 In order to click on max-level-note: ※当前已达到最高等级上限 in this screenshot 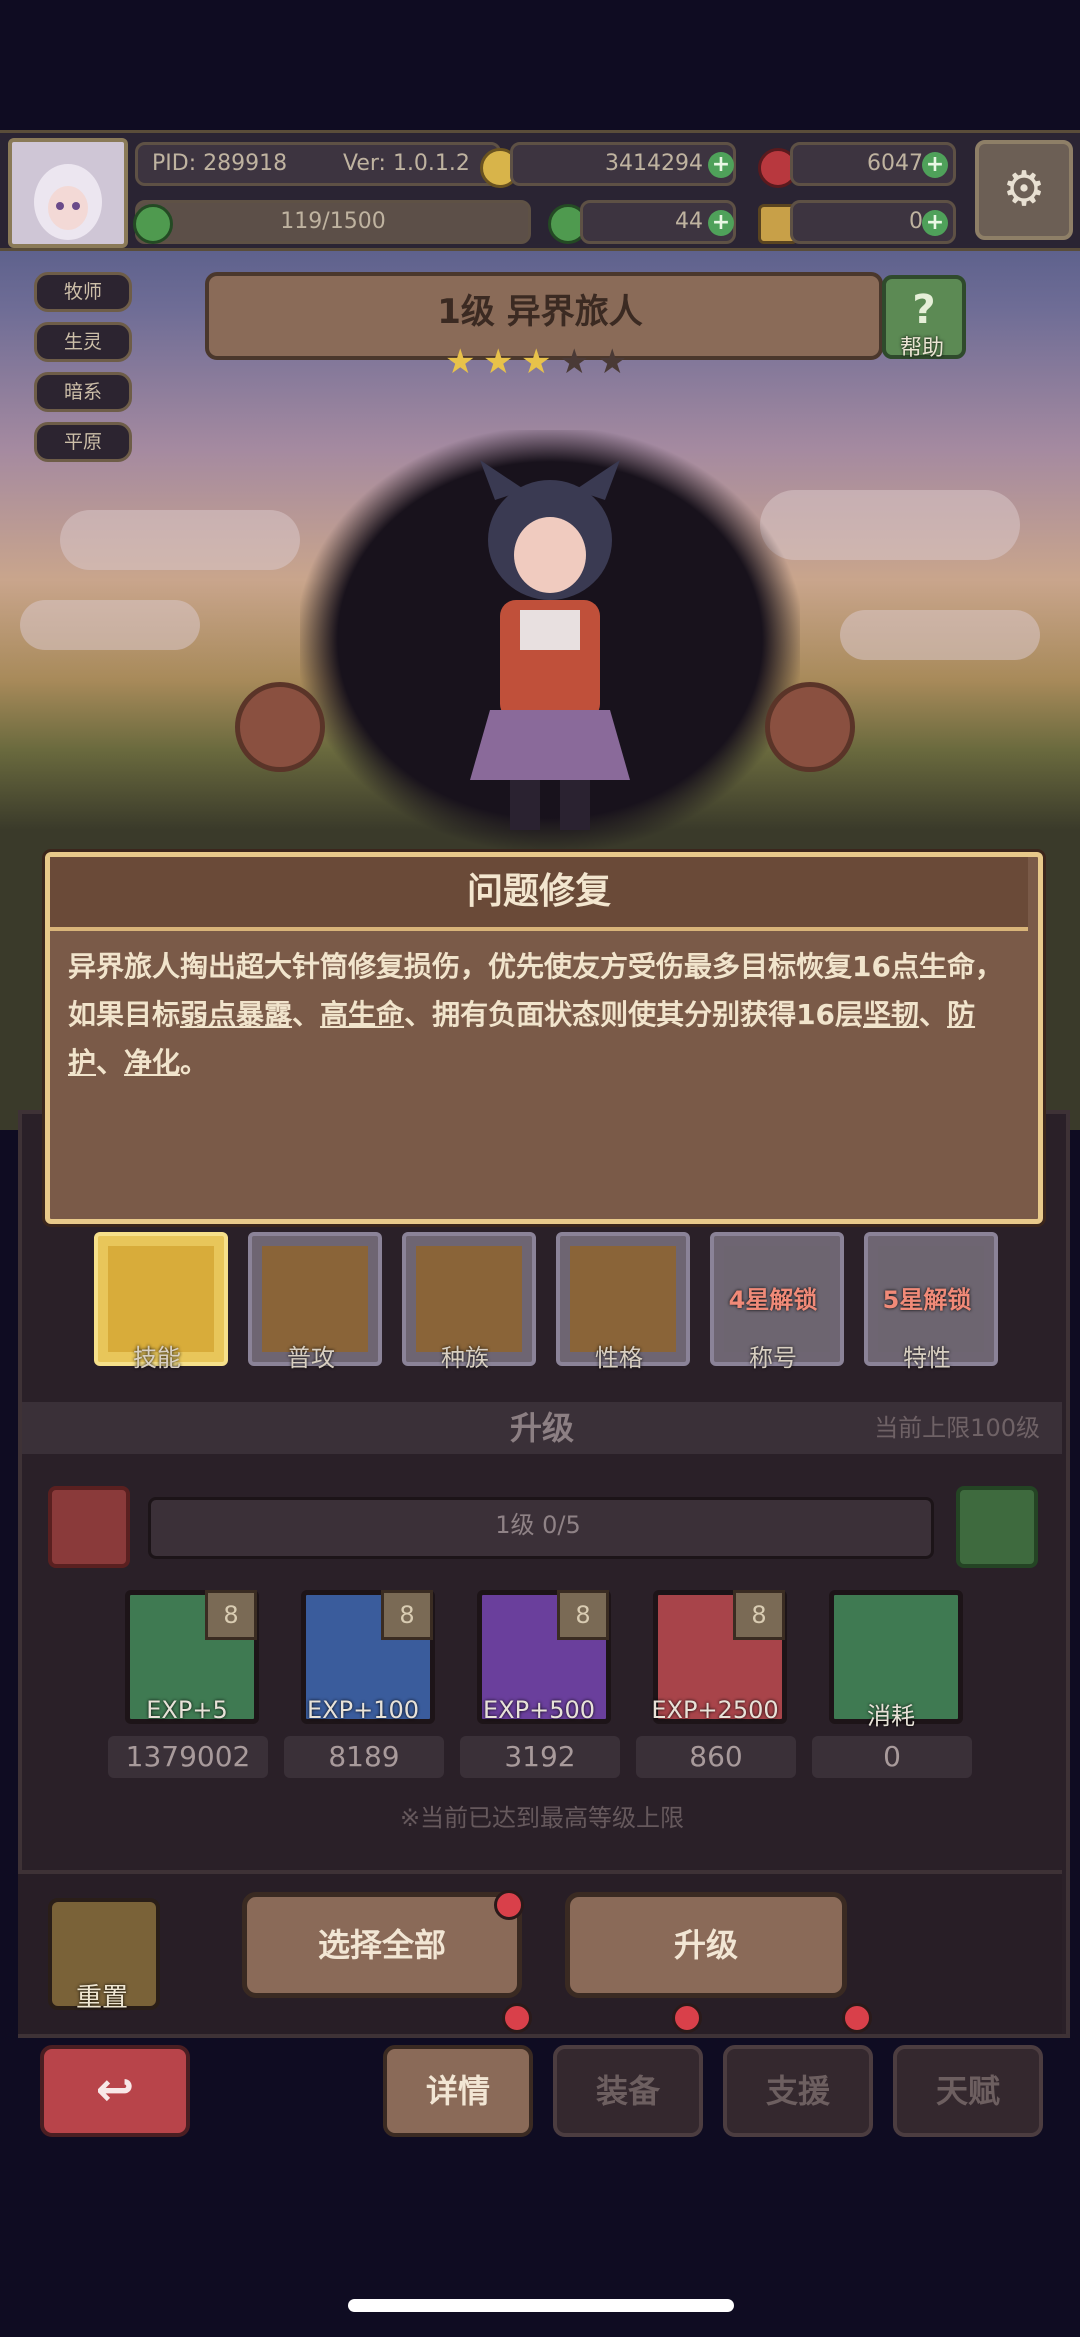, I will do `click(542, 1818)`.